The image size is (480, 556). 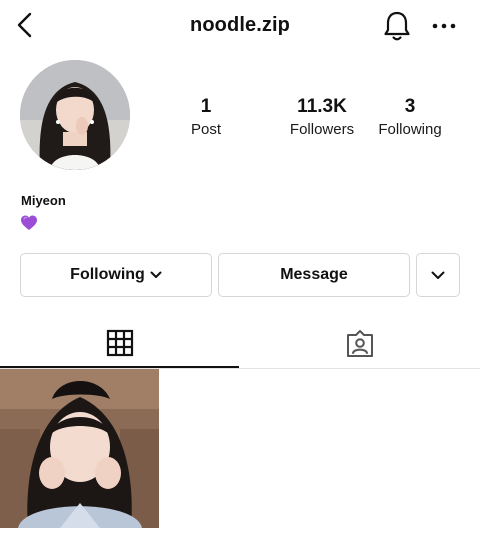 I want to click on notifications-button, so click(x=397, y=26).